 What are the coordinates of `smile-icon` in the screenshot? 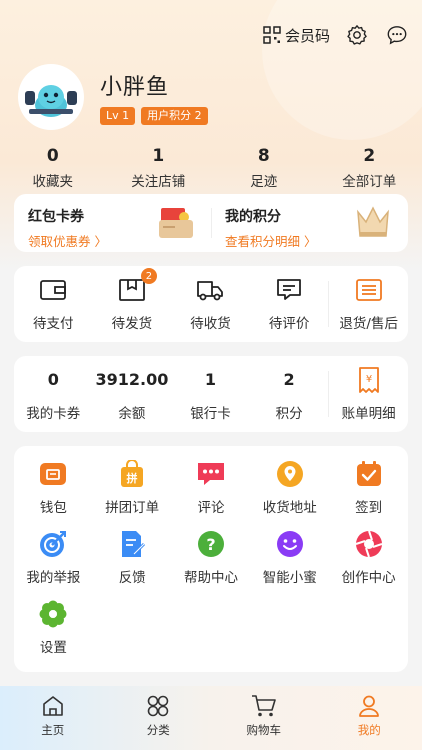 It's located at (289, 544).